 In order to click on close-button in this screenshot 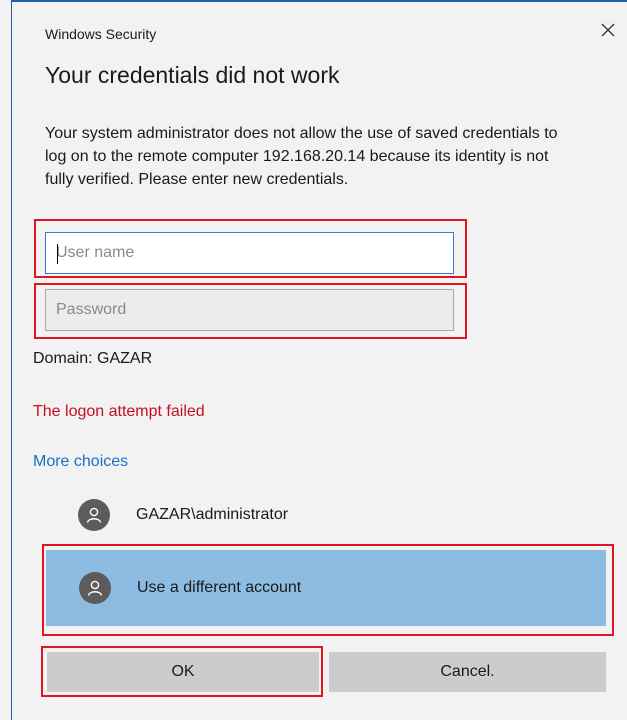, I will do `click(608, 30)`.